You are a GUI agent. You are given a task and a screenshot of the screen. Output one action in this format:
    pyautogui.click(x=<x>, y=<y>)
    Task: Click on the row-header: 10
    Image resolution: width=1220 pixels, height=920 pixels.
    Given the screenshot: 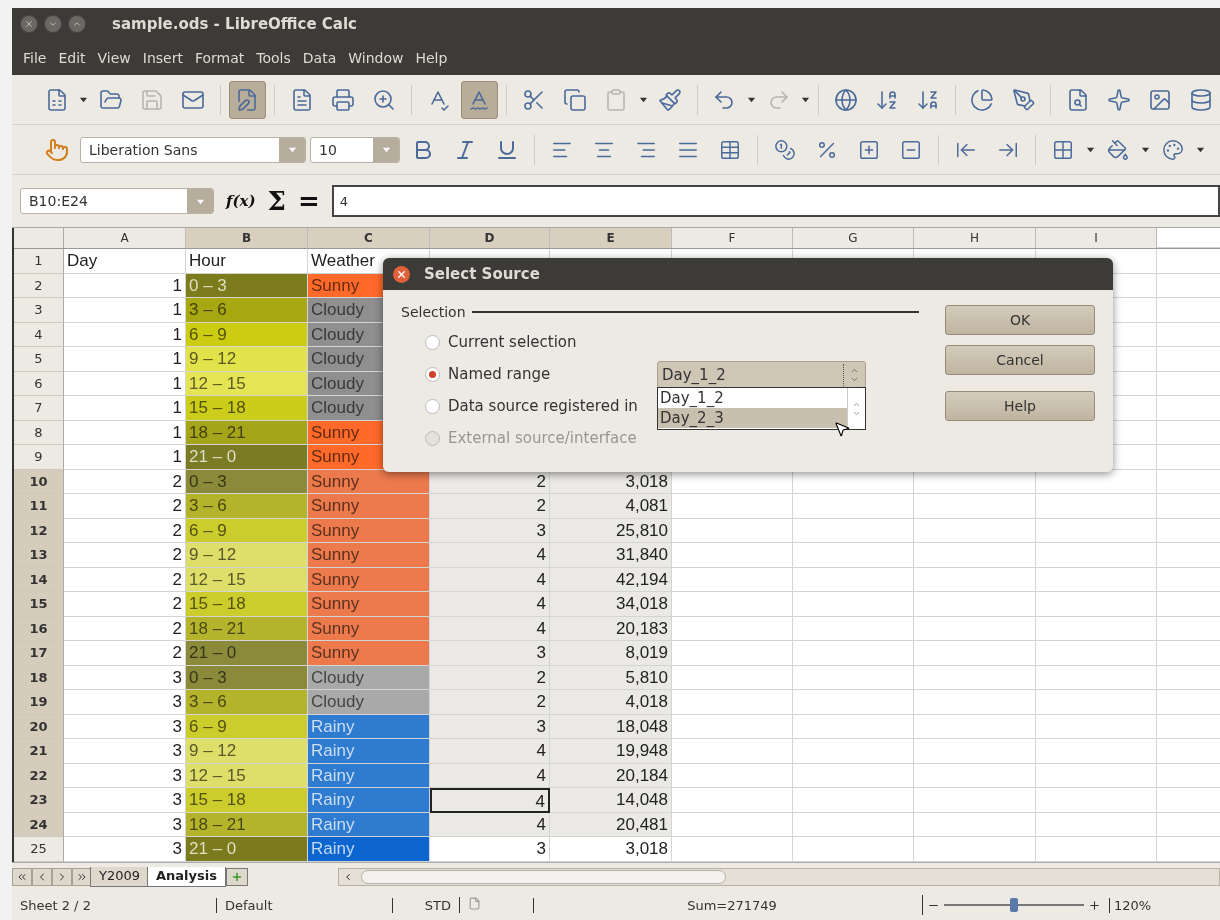 What is the action you would take?
    pyautogui.click(x=39, y=481)
    